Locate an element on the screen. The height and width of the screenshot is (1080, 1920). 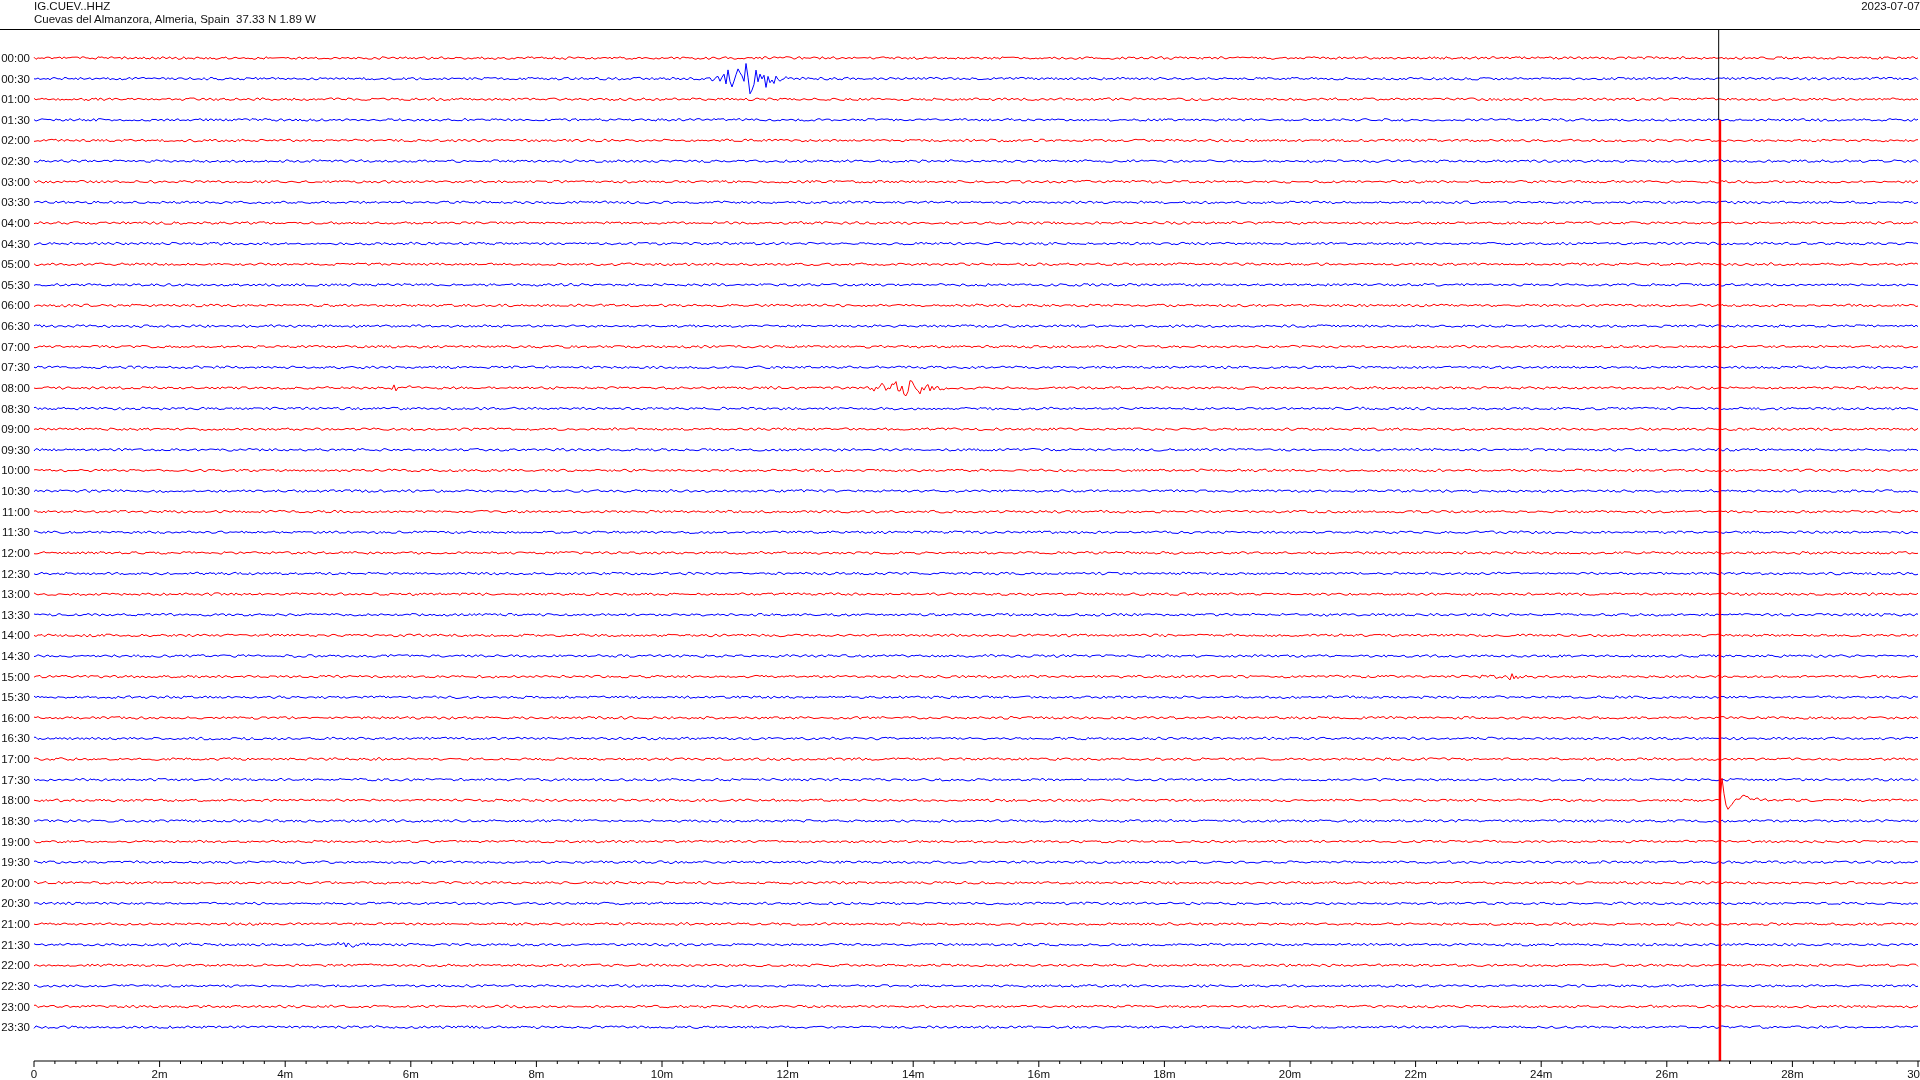
time-label: 04:30 is located at coordinates (15, 243).